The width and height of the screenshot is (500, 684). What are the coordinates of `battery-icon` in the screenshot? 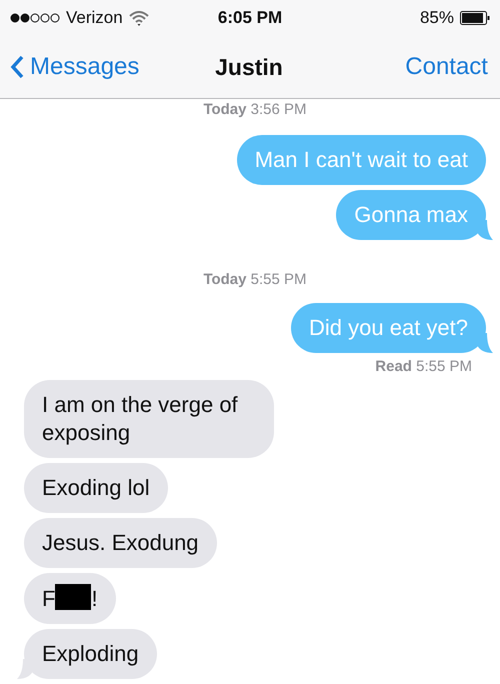 It's located at (475, 18).